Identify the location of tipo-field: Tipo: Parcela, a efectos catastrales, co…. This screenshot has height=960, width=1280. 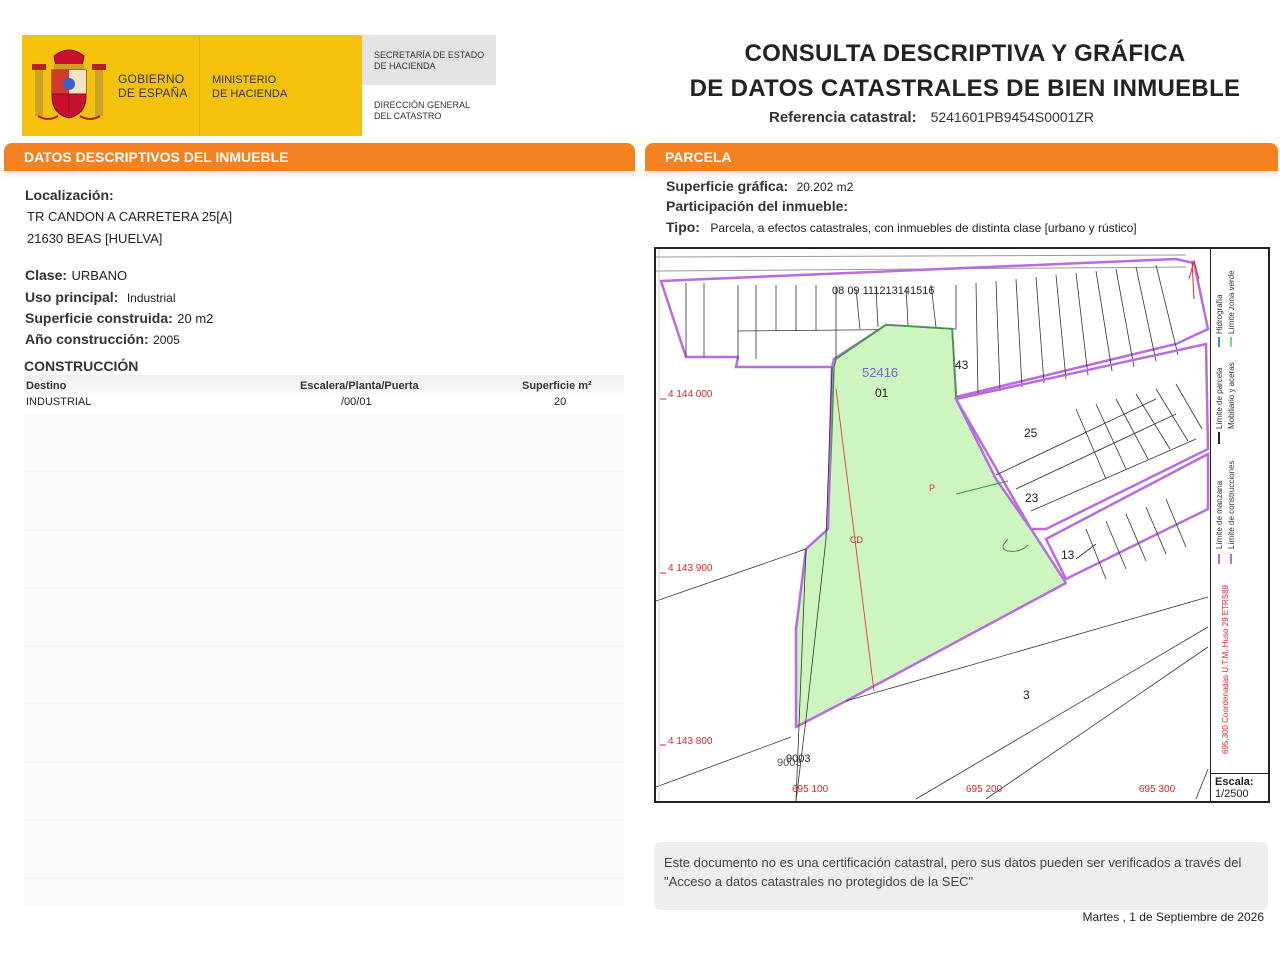
(901, 227).